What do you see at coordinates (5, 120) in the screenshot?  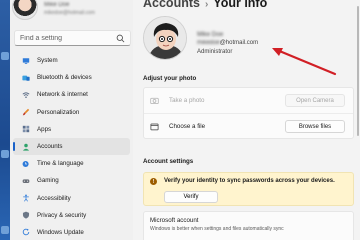 I see `taskbar-strip` at bounding box center [5, 120].